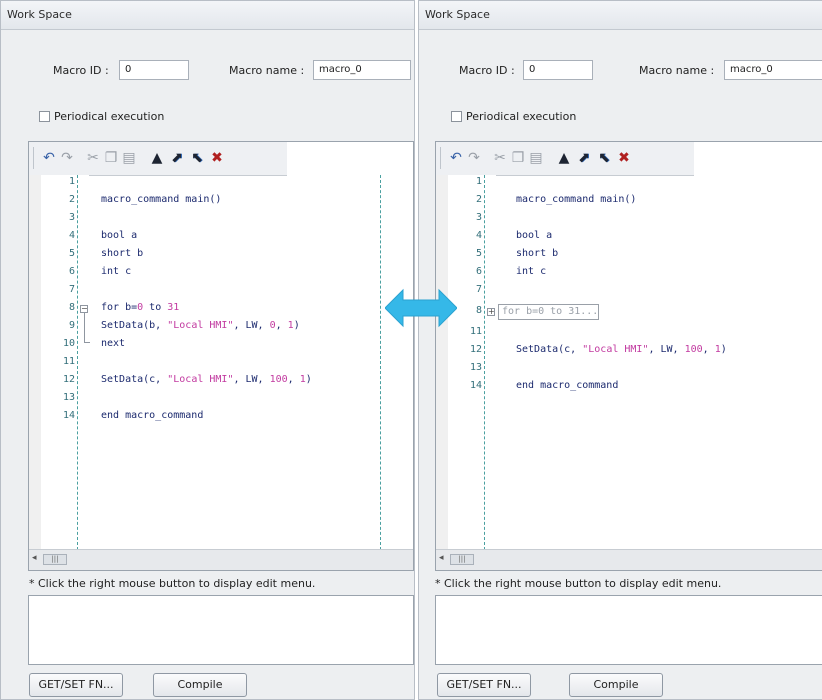 Image resolution: width=822 pixels, height=700 pixels. What do you see at coordinates (119, 235) in the screenshot?
I see `code-line: bool a` at bounding box center [119, 235].